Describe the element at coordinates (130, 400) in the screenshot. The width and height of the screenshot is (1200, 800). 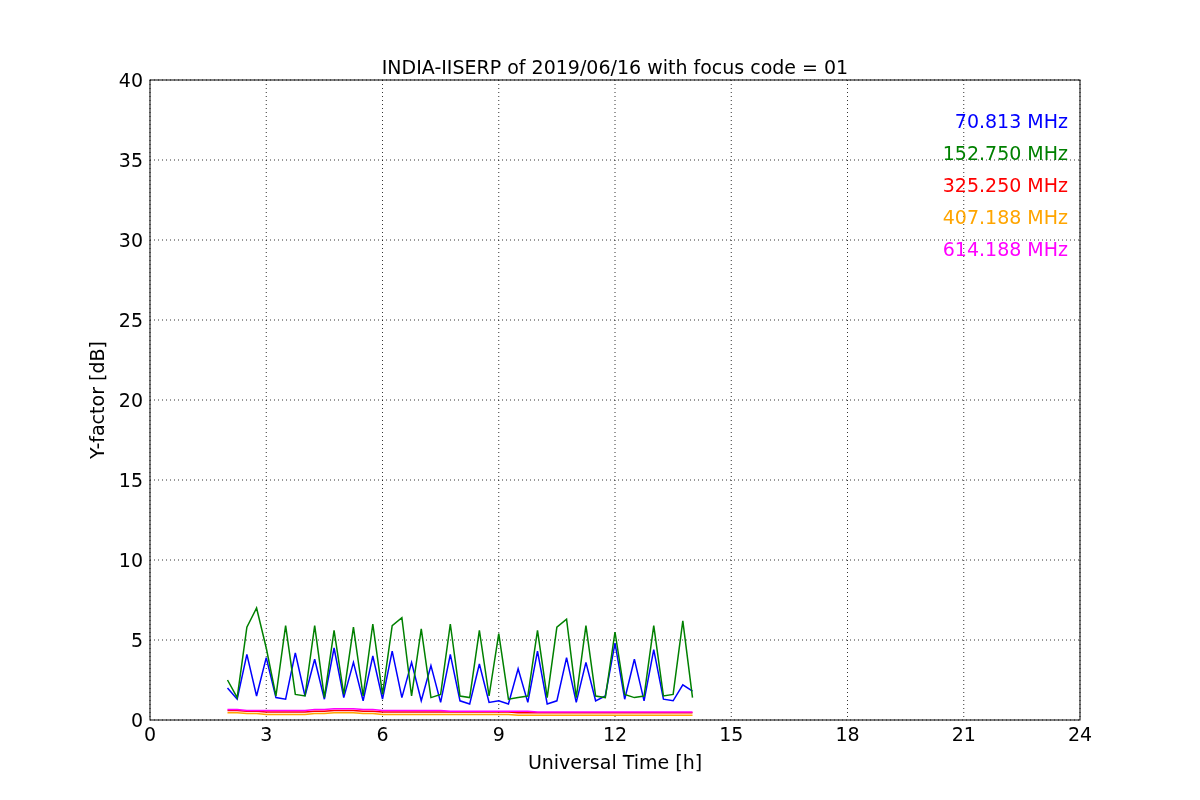
I see `y-tick-label: 20` at that location.